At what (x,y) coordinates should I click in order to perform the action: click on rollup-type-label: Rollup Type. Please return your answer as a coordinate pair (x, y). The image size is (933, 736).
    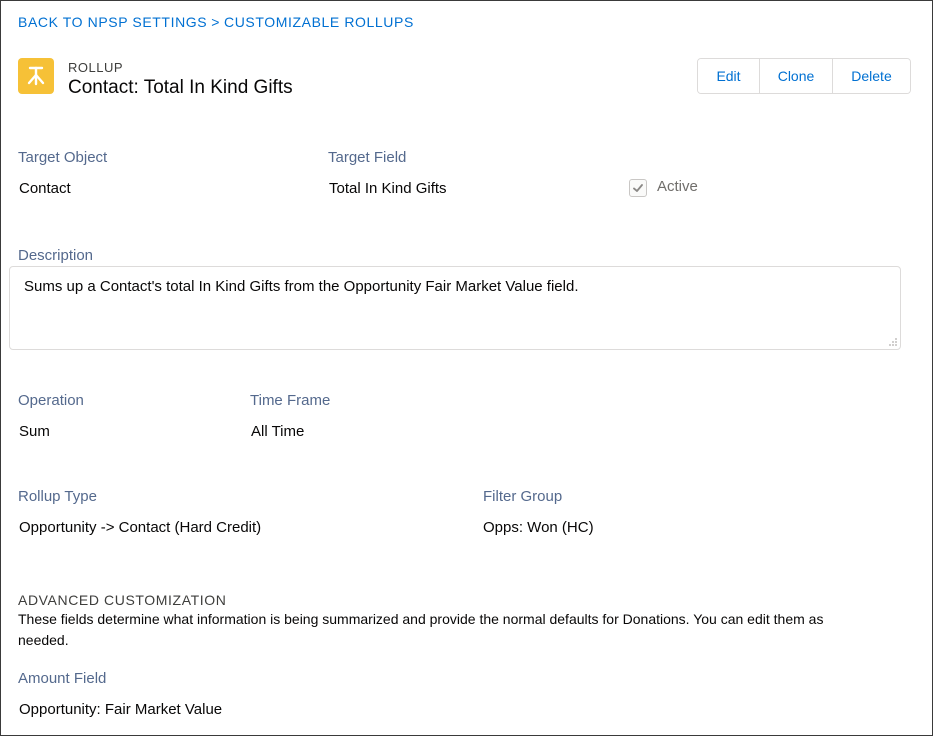
    Looking at the image, I should click on (57, 496).